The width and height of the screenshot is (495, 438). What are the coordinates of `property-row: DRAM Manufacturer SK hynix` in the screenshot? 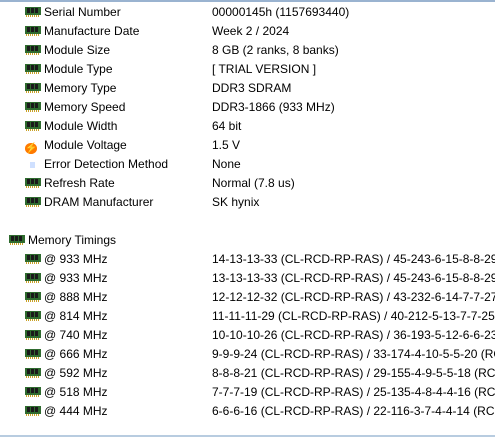 It's located at (247, 202).